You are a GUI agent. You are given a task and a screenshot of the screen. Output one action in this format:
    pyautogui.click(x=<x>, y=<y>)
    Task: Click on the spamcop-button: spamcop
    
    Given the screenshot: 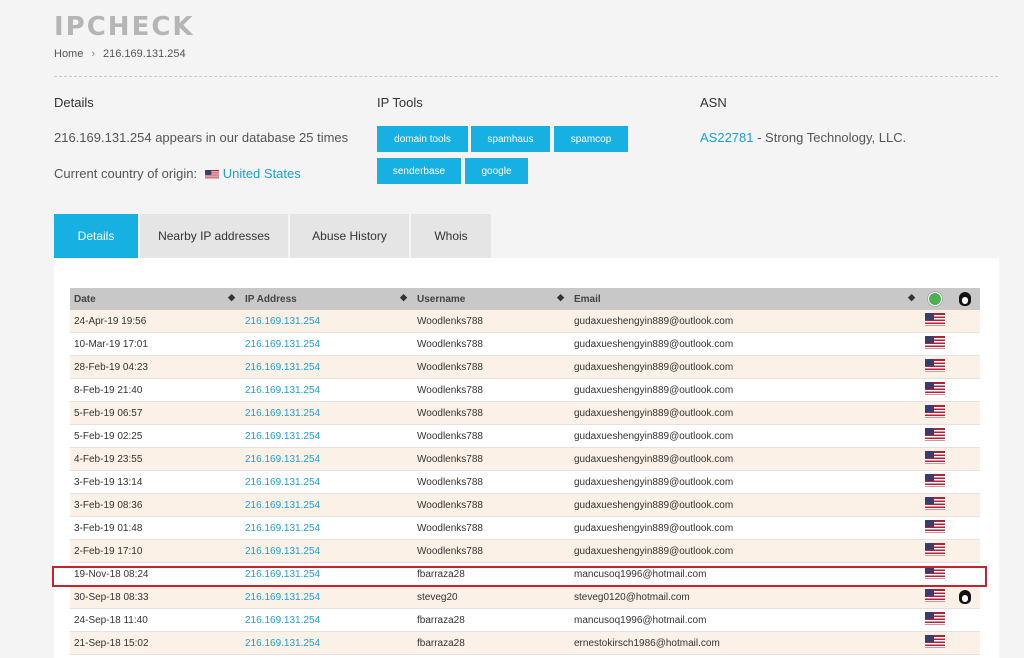 What is the action you would take?
    pyautogui.click(x=591, y=139)
    